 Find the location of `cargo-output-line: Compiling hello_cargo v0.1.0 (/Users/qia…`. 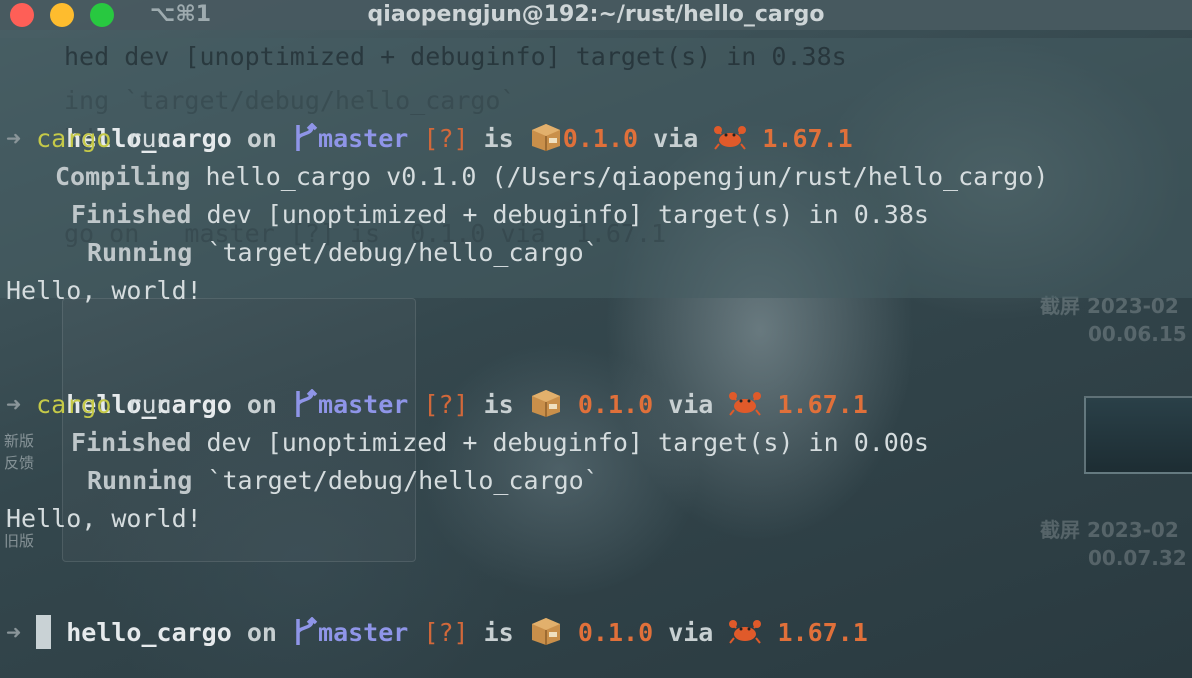

cargo-output-line: Compiling hello_cargo v0.1.0 (/Users/qia… is located at coordinates (551, 177).